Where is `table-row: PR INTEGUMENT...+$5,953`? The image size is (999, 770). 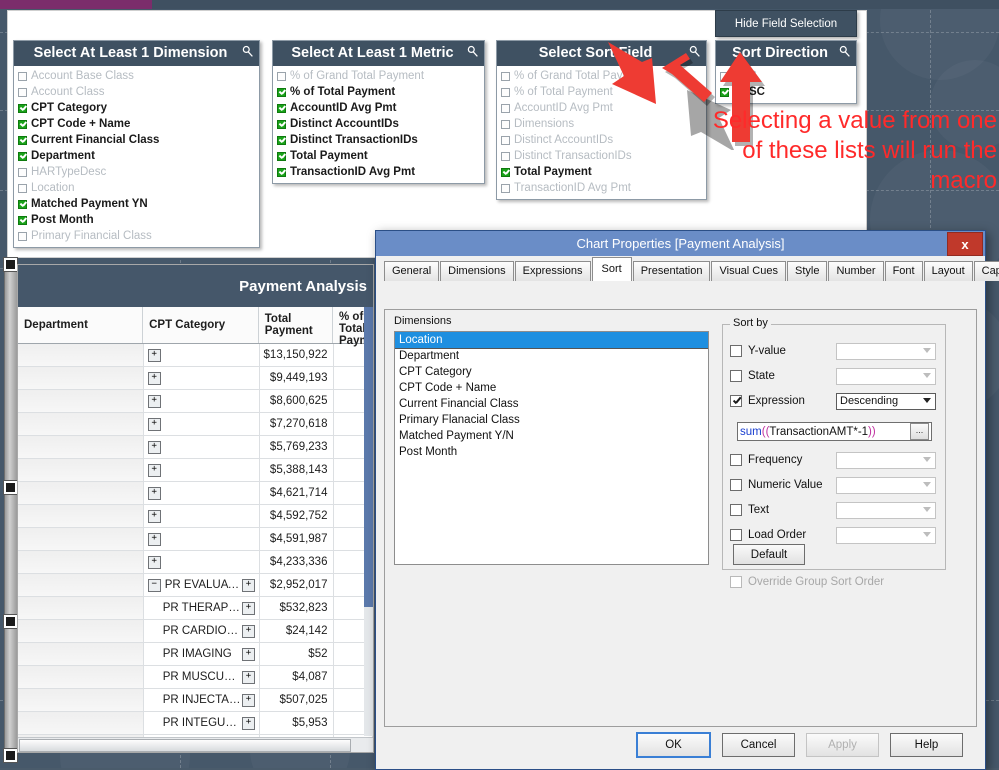
table-row: PR INTEGUMENT...+$5,953 is located at coordinates (195, 723).